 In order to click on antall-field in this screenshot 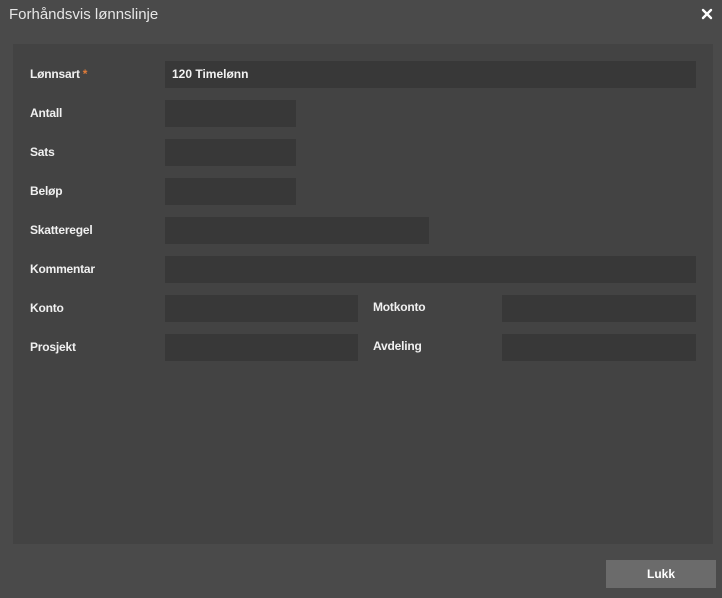, I will do `click(230, 113)`.